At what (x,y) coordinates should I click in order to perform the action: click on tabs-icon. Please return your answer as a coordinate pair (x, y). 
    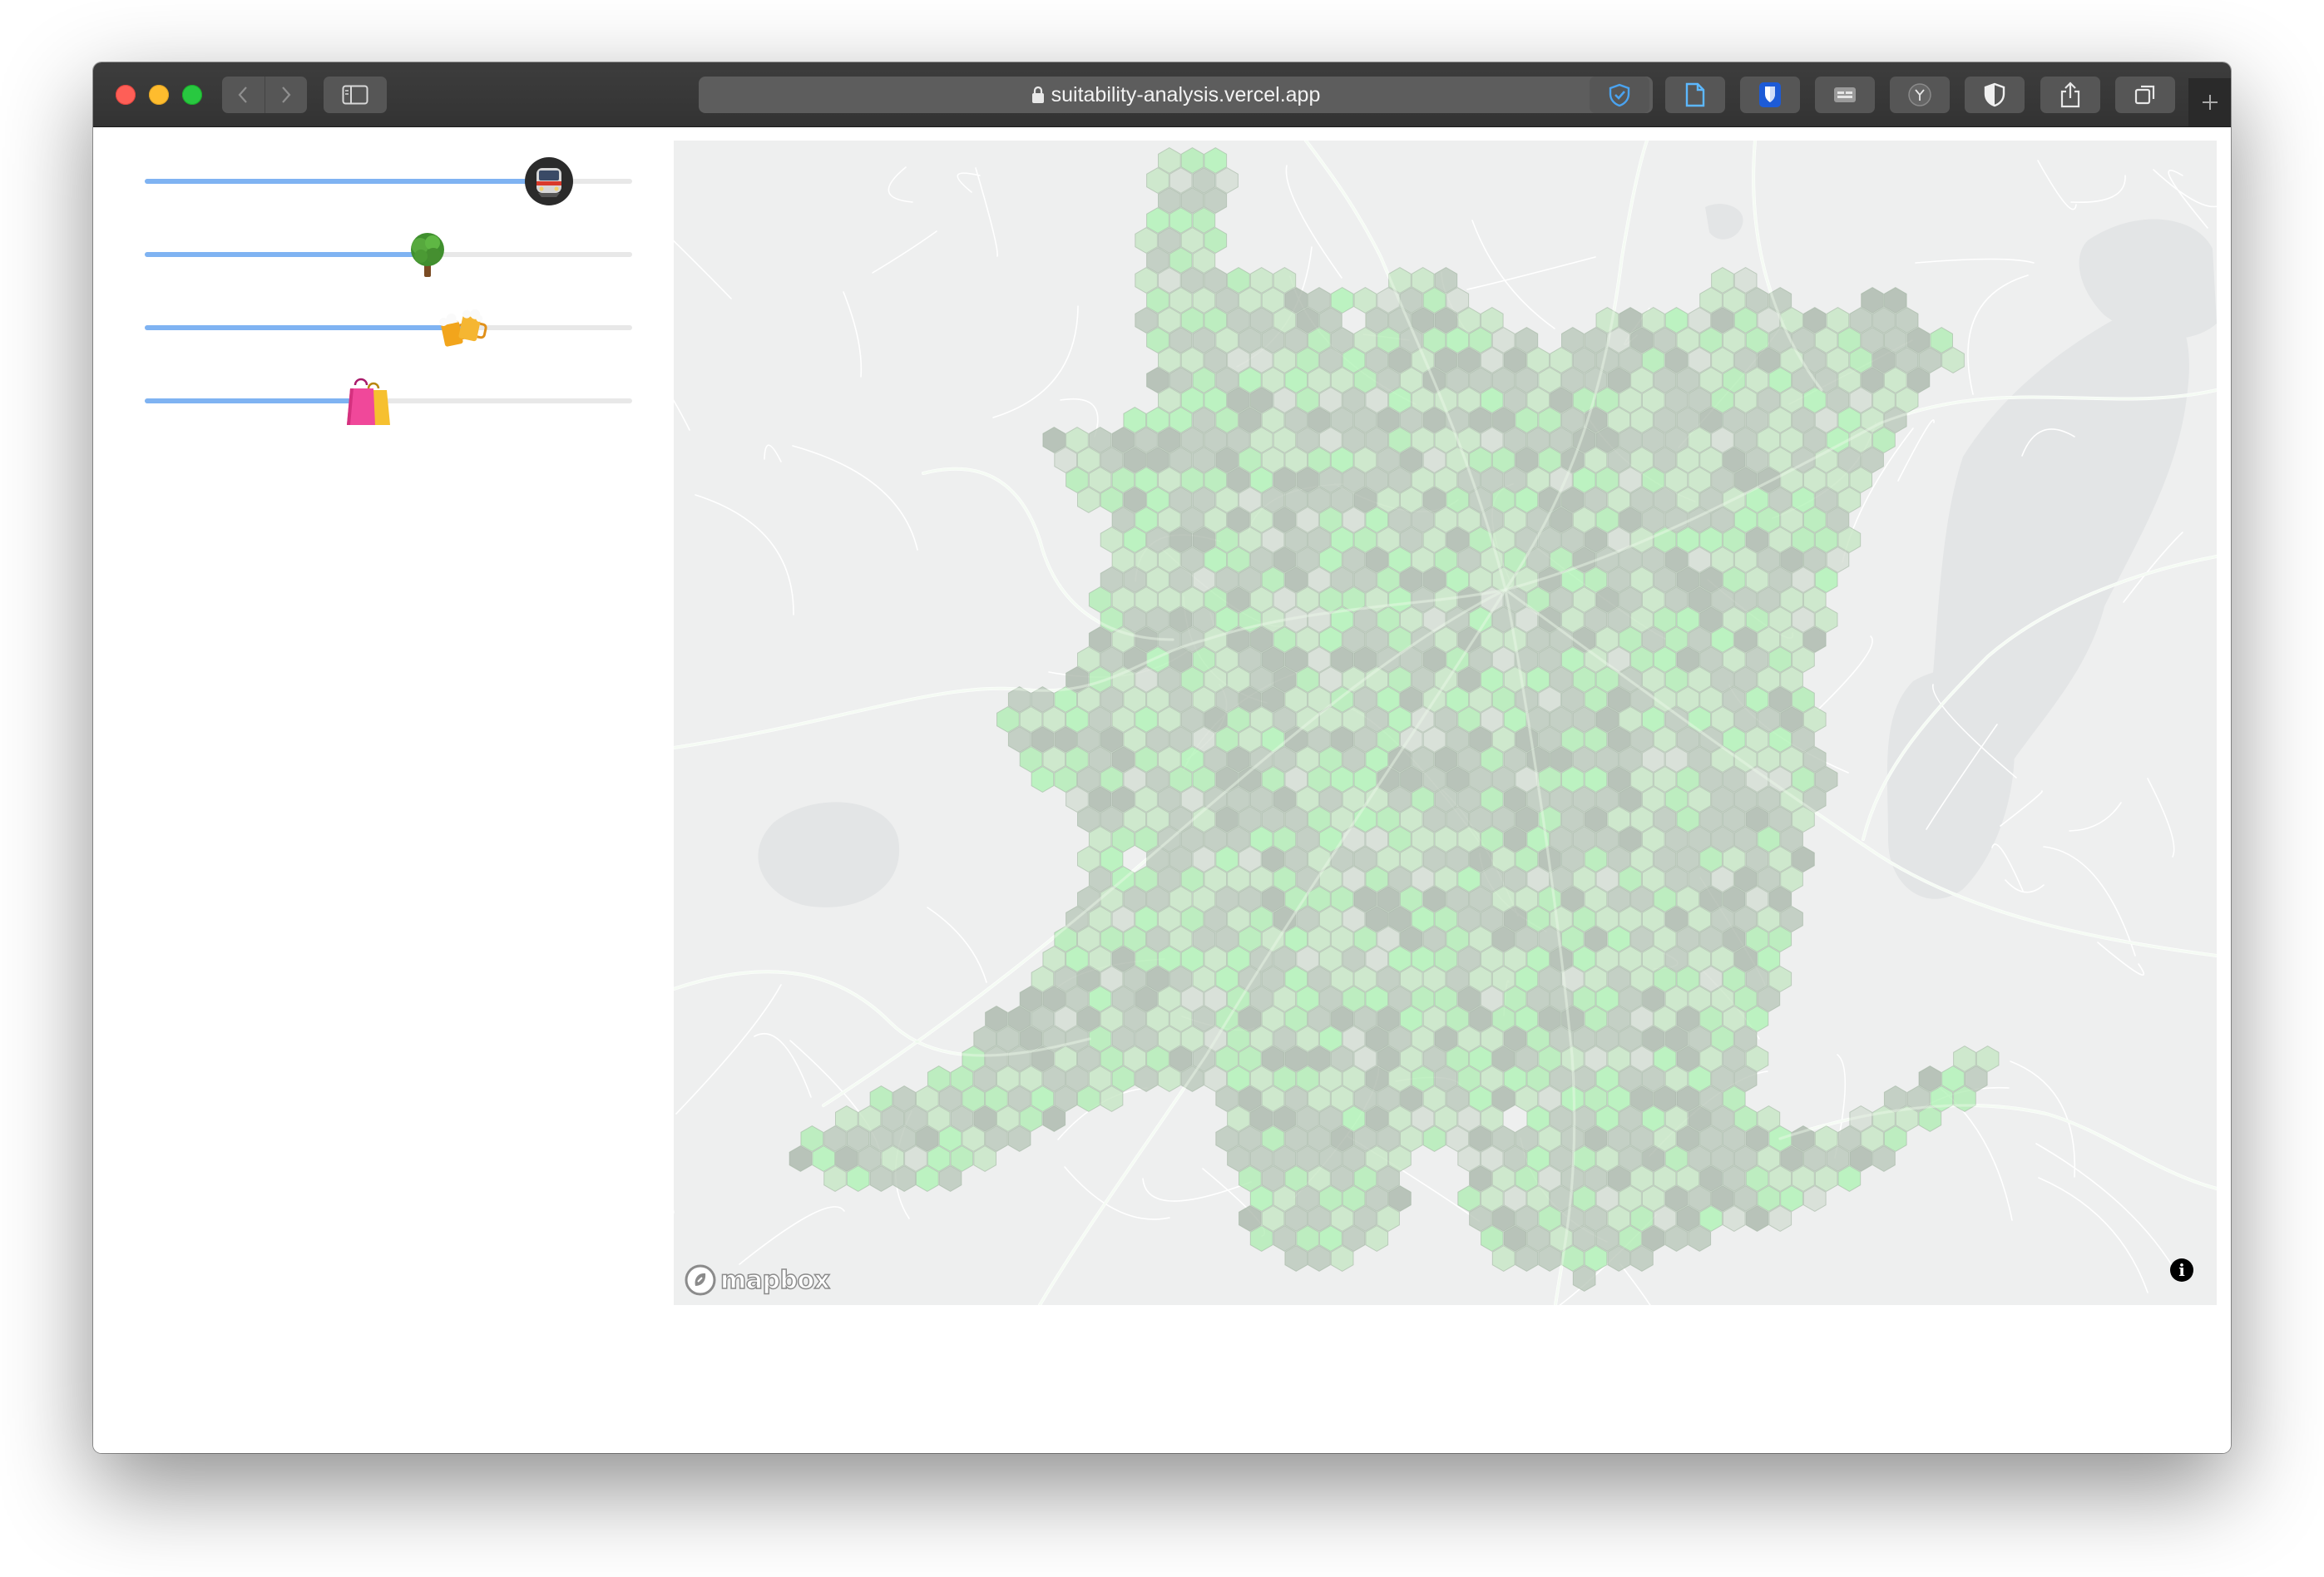
    Looking at the image, I should click on (2144, 95).